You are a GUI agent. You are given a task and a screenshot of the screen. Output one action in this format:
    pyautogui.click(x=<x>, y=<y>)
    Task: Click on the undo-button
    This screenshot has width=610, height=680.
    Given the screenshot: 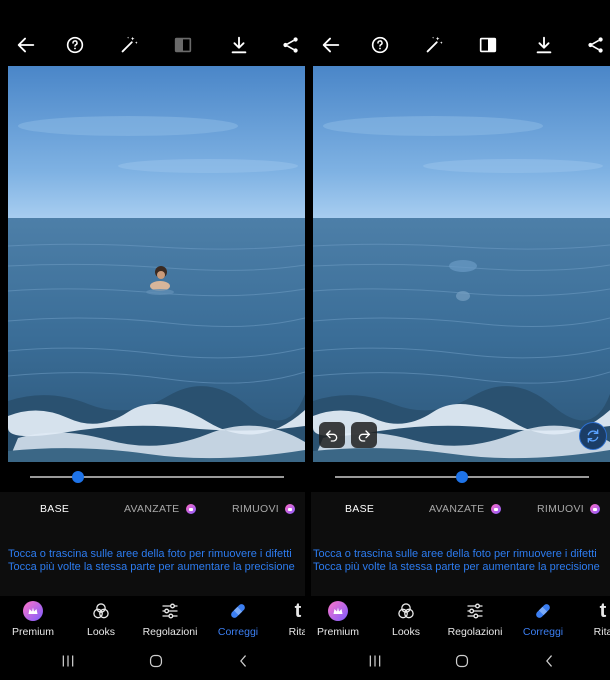 What is the action you would take?
    pyautogui.click(x=332, y=435)
    